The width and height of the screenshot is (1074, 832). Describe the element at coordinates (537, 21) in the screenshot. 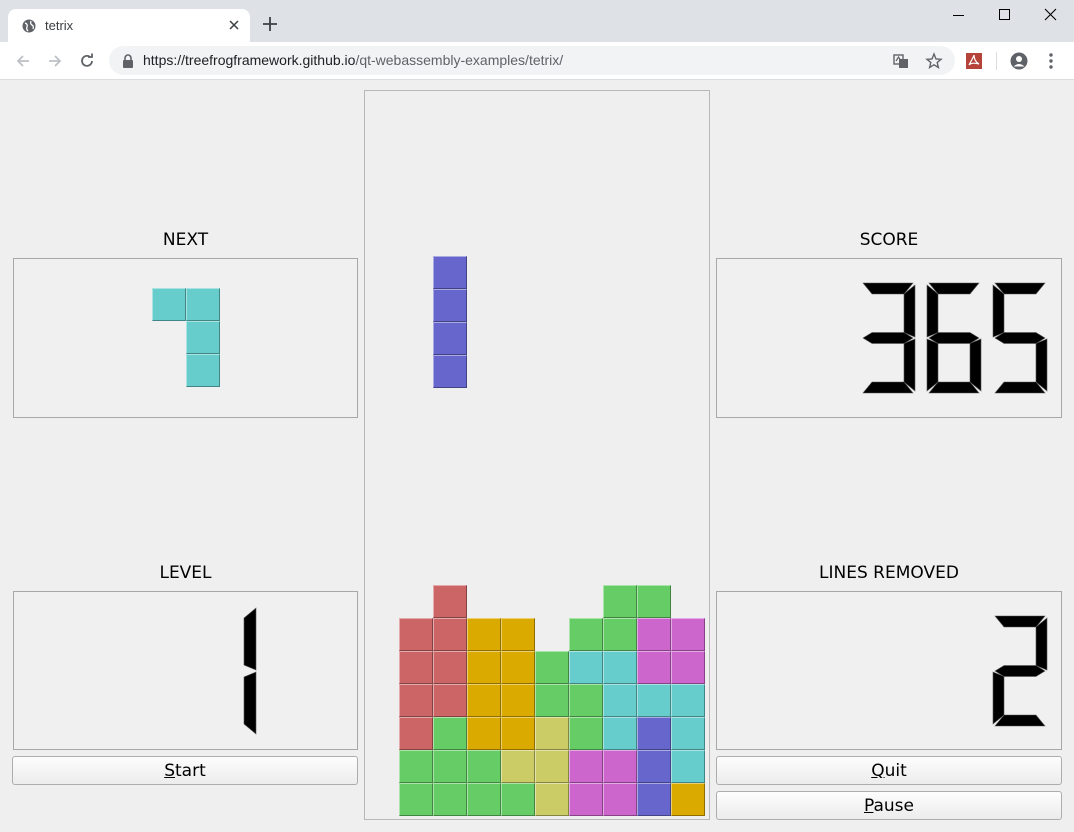

I see `tab-strip: tetrix` at that location.